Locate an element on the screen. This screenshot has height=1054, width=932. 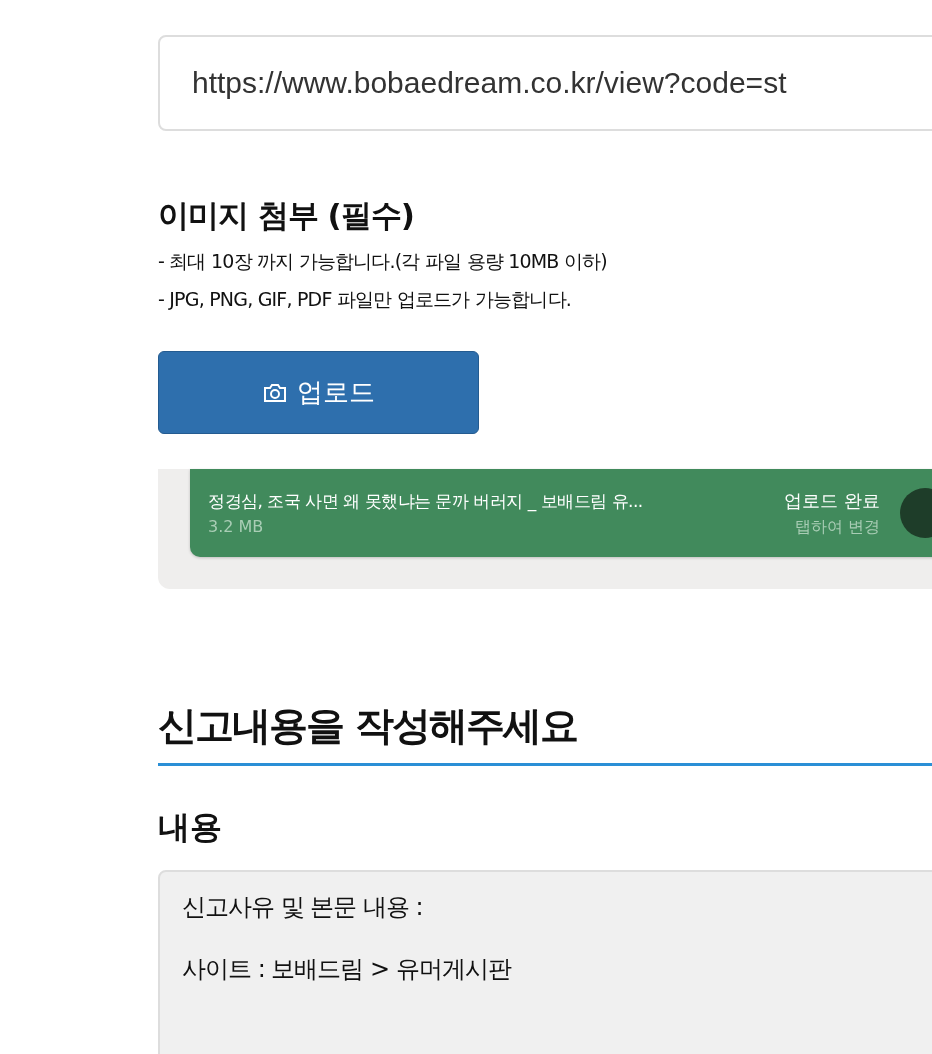
upload-status: 업로드 완료 is located at coordinates (832, 500).